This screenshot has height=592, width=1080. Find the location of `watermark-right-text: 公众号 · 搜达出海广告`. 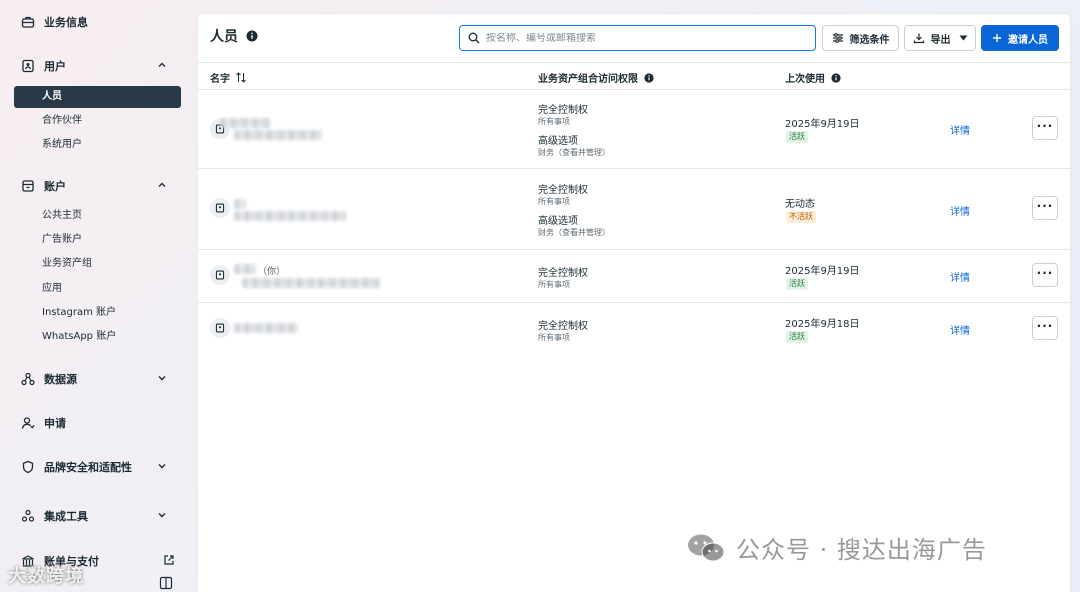

watermark-right-text: 公众号 · 搜达出海广告 is located at coordinates (861, 550).